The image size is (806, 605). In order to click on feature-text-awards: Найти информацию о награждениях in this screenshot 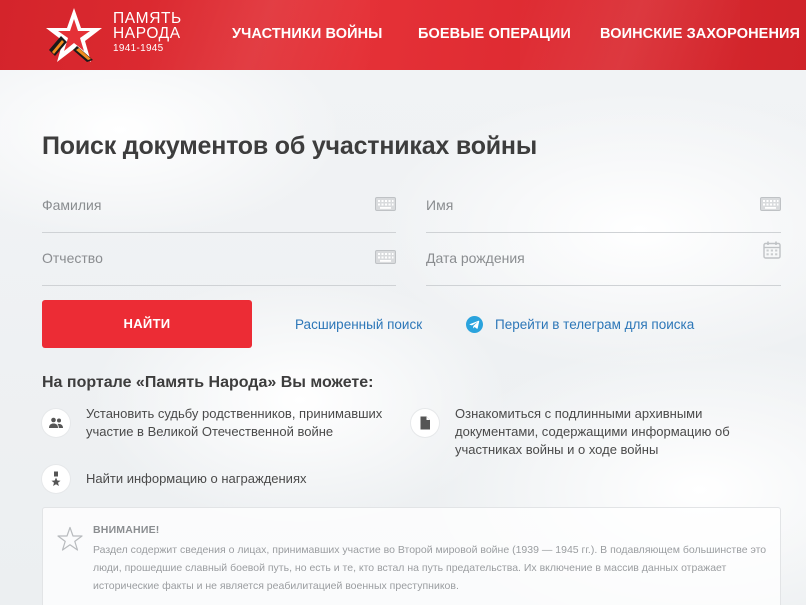, I will do `click(196, 478)`.